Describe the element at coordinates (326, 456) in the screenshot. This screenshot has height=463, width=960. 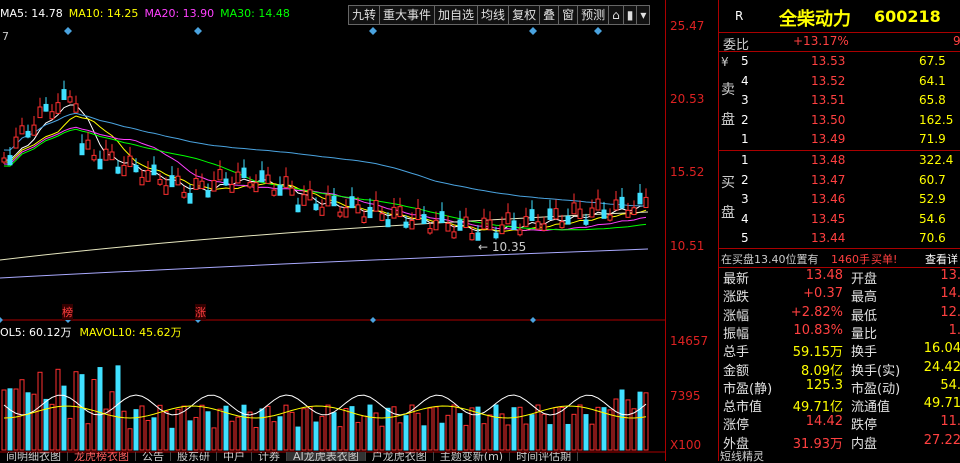
I see `tab-ai-lhb: AI龙虎表衣图` at that location.